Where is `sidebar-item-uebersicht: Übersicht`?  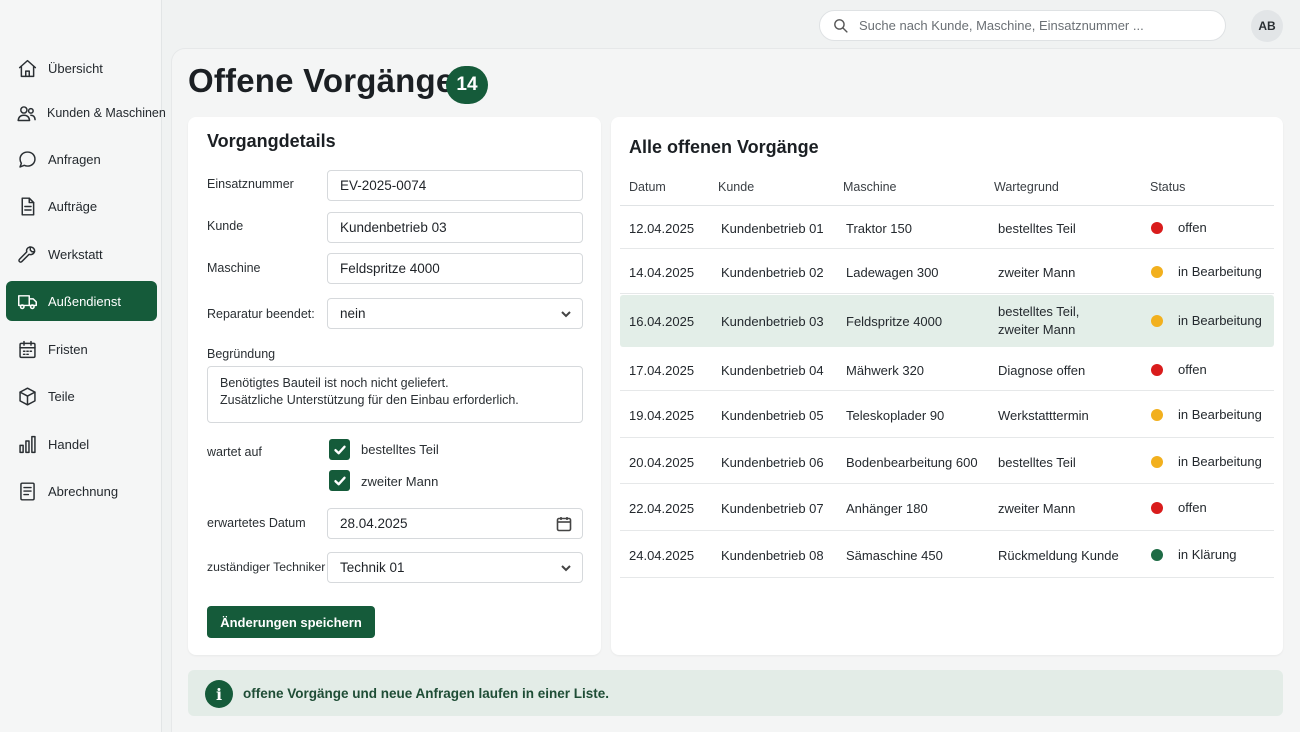
sidebar-item-uebersicht: Übersicht is located at coordinates (81, 68).